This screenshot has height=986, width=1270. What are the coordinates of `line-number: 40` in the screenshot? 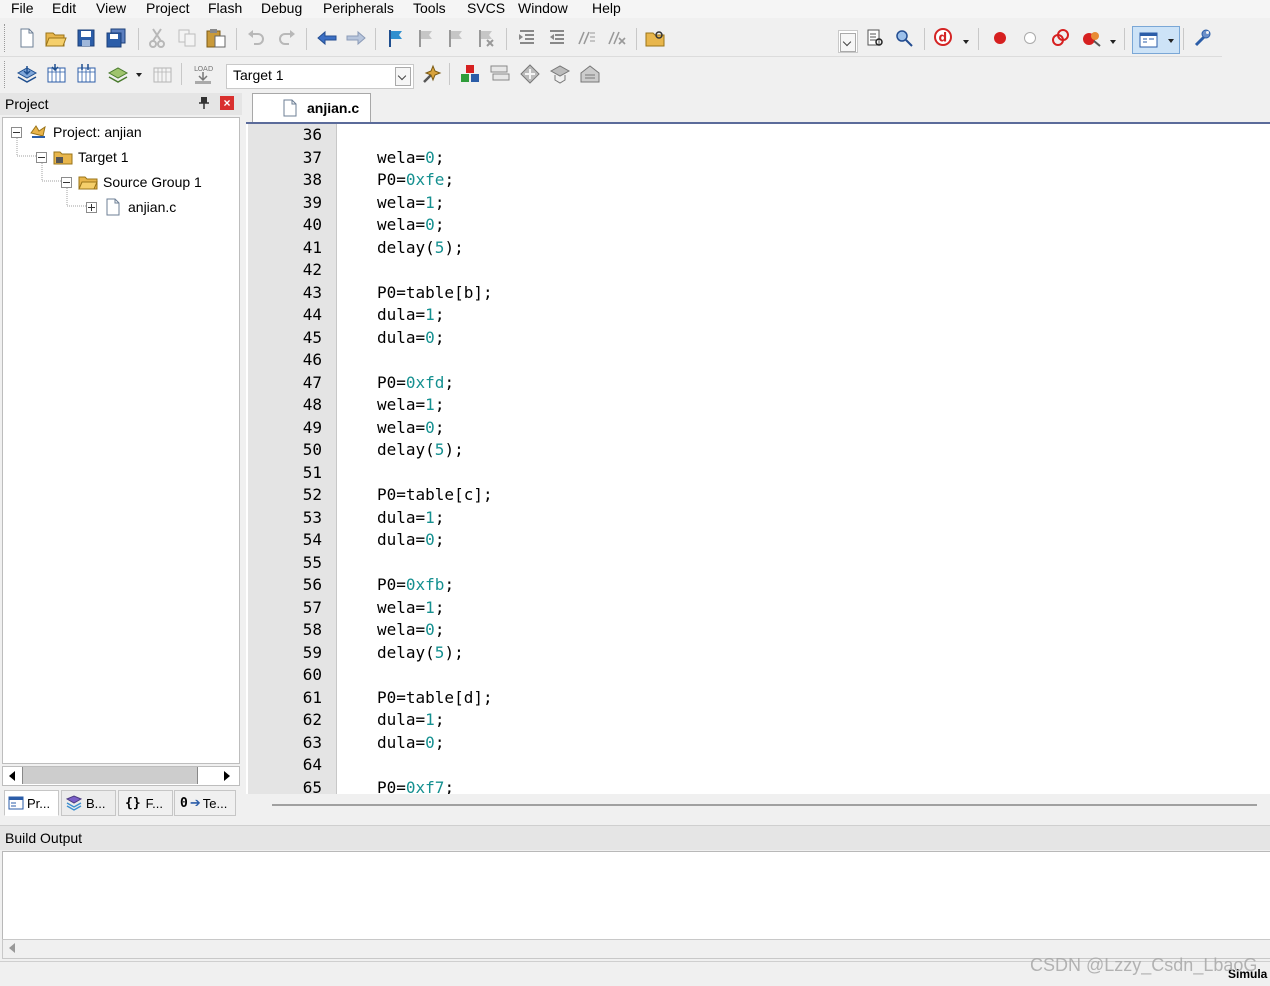 It's located at (312, 224).